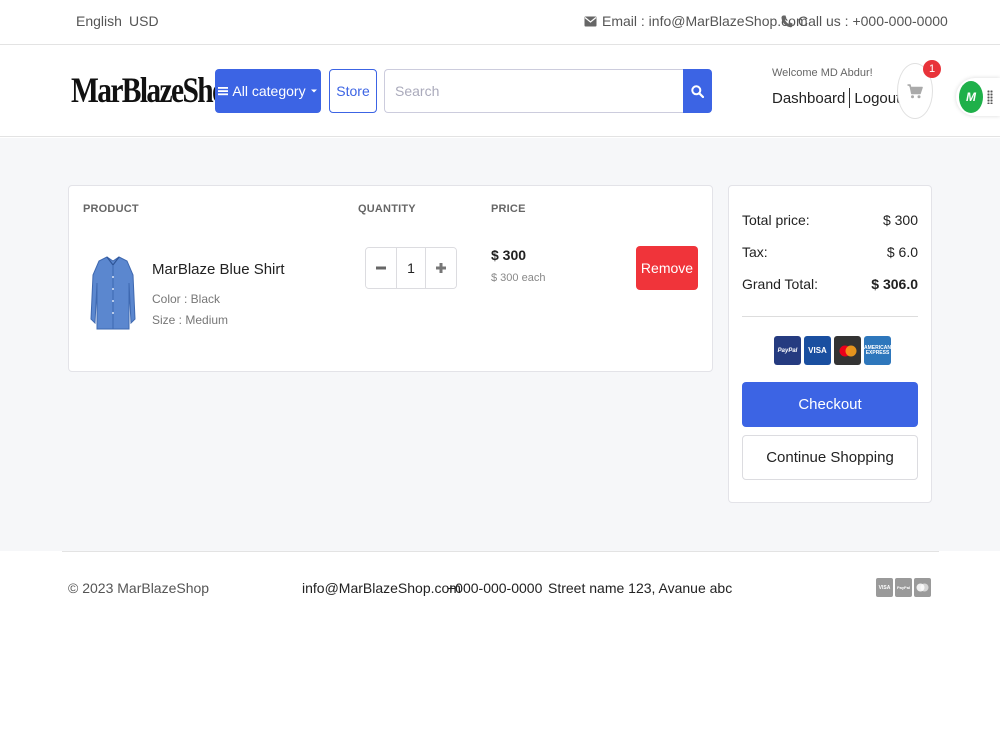 This screenshot has width=1000, height=750. I want to click on menu-icon, so click(223, 91).